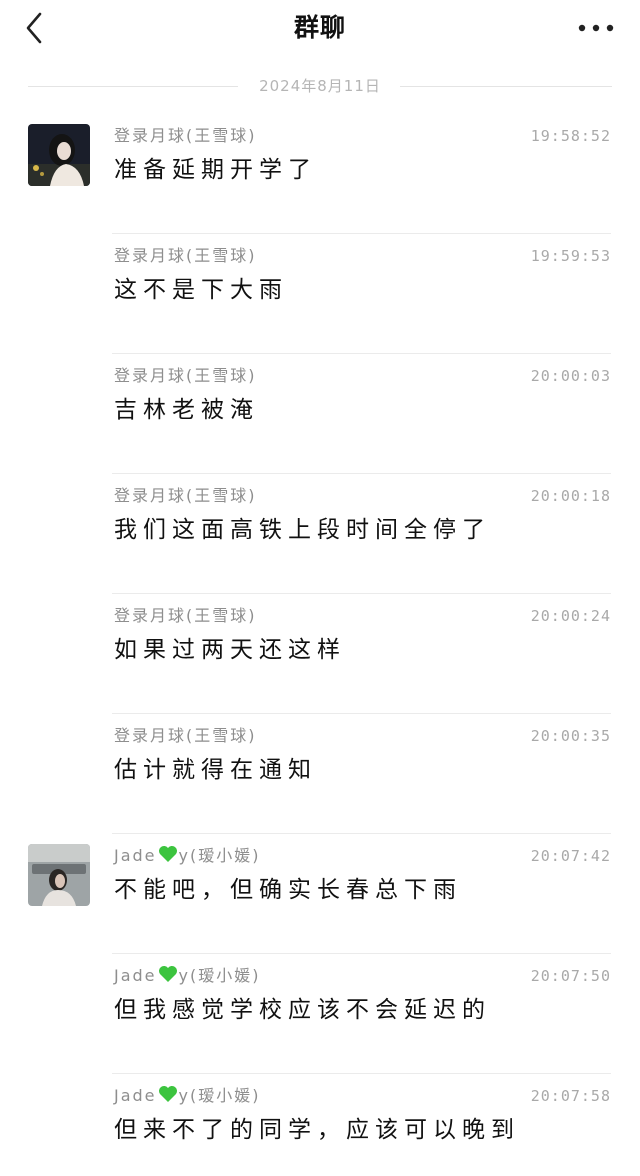 This screenshot has width=640, height=1176. I want to click on nav-bar: 群聊, so click(320, 29).